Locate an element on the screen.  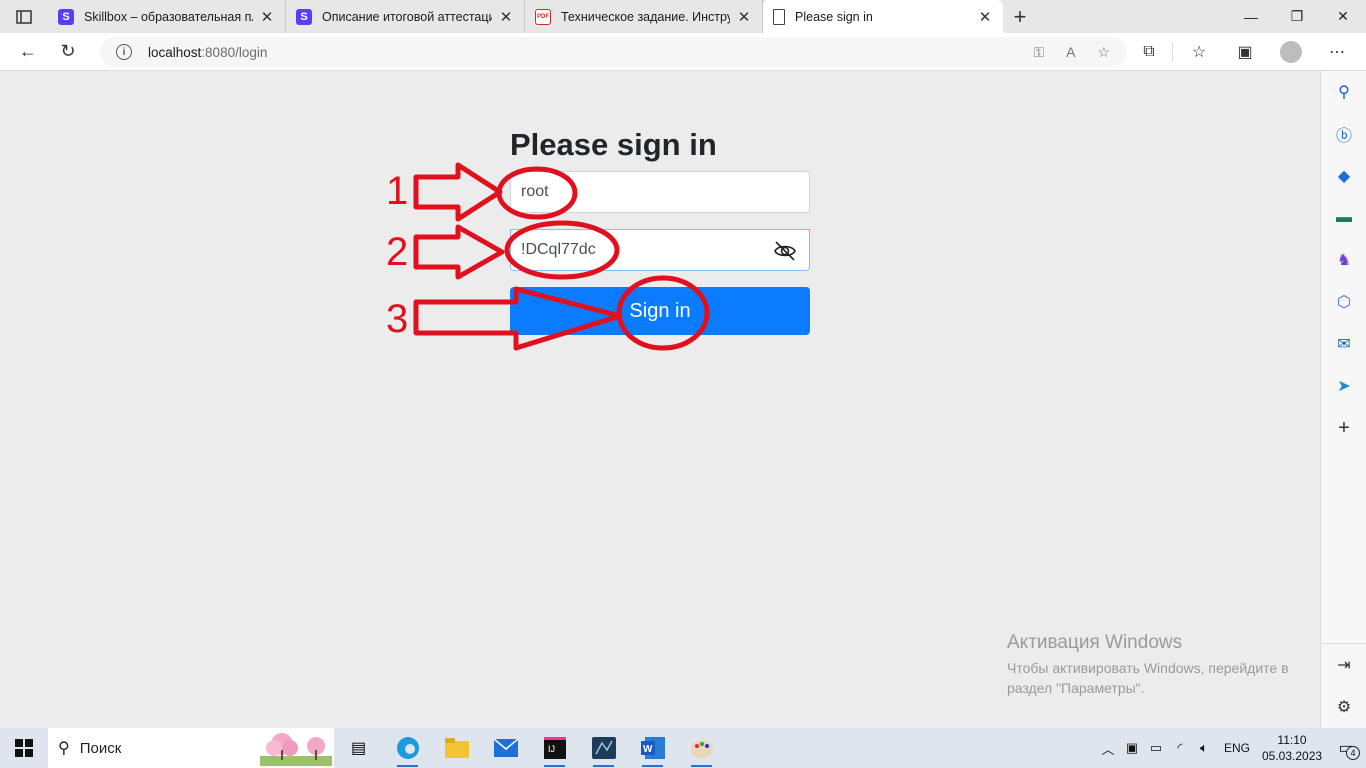
password-value: !DCql77dc is located at coordinates (558, 249).